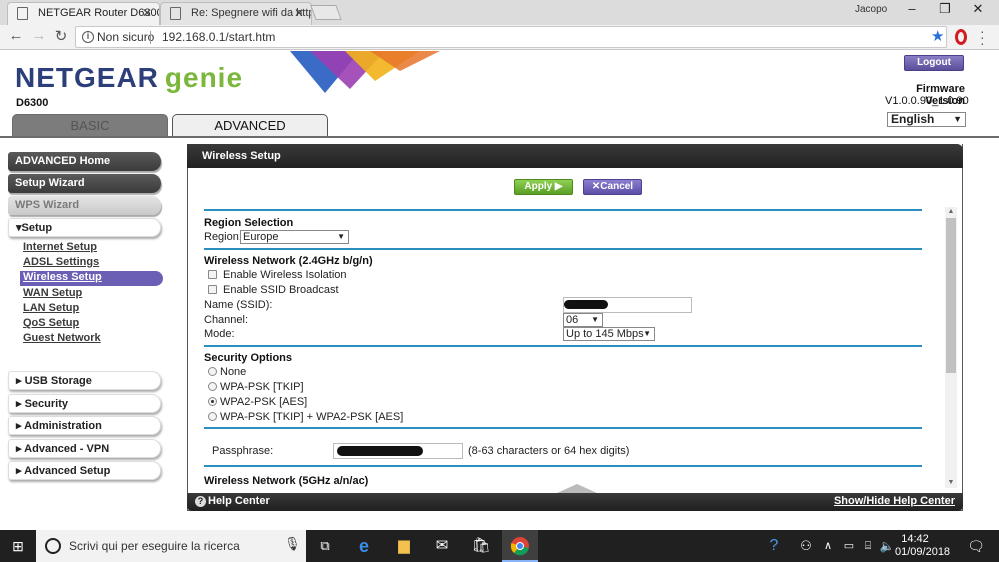  What do you see at coordinates (67, 471) in the screenshot?
I see `group-label: Advanced Setup` at bounding box center [67, 471].